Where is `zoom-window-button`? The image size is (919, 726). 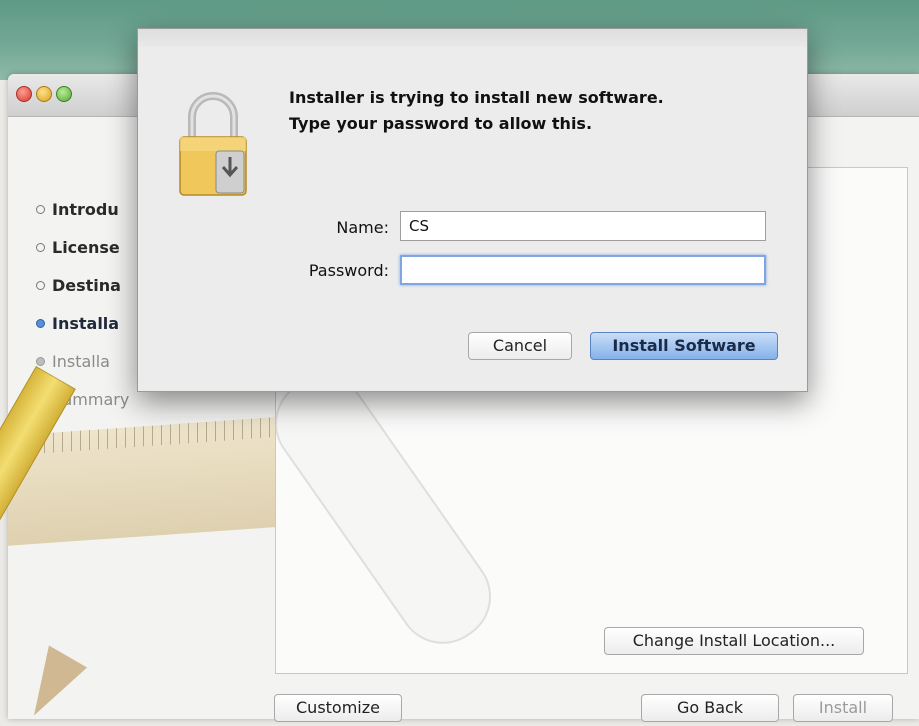
zoom-window-button is located at coordinates (64, 94).